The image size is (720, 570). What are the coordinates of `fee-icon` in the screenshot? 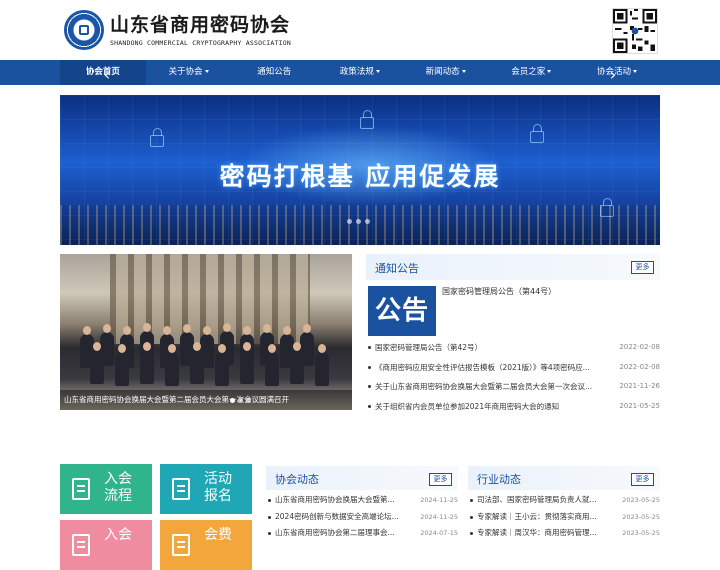 It's located at (181, 545).